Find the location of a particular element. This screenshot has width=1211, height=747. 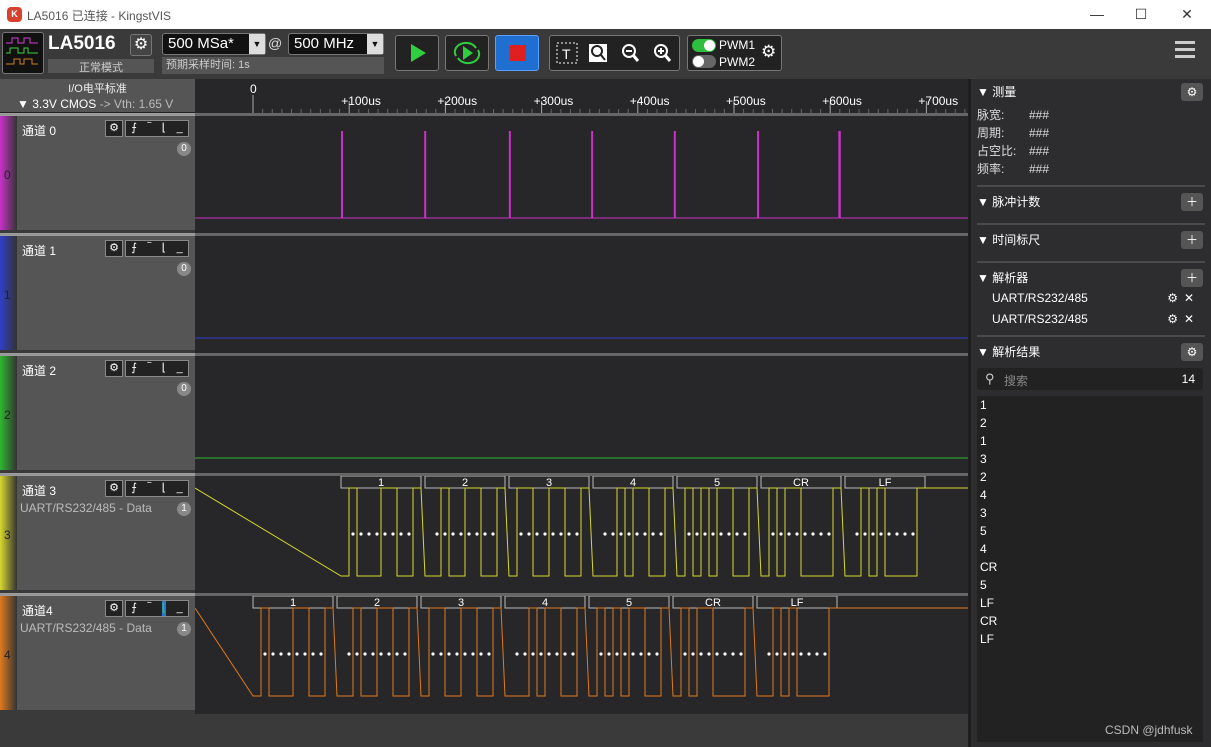

add-analyzer-plus-icon: ＋ is located at coordinates (1192, 278).